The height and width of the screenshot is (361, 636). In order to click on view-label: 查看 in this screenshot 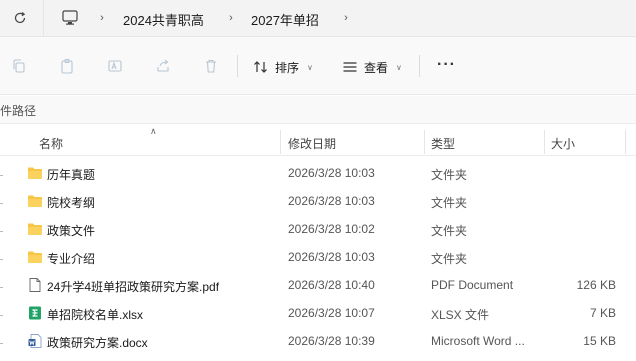, I will do `click(376, 67)`.